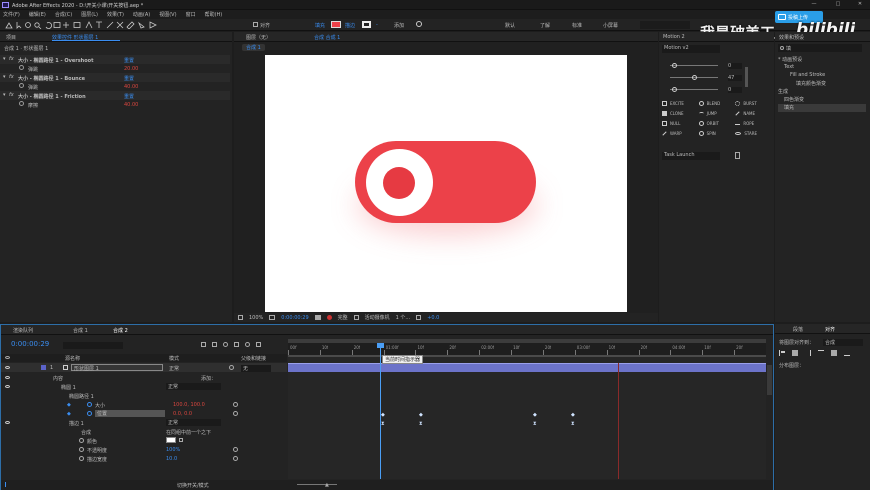 The width and height of the screenshot is (870, 490). I want to click on tab-comp-2: 合成 2, so click(120, 330).